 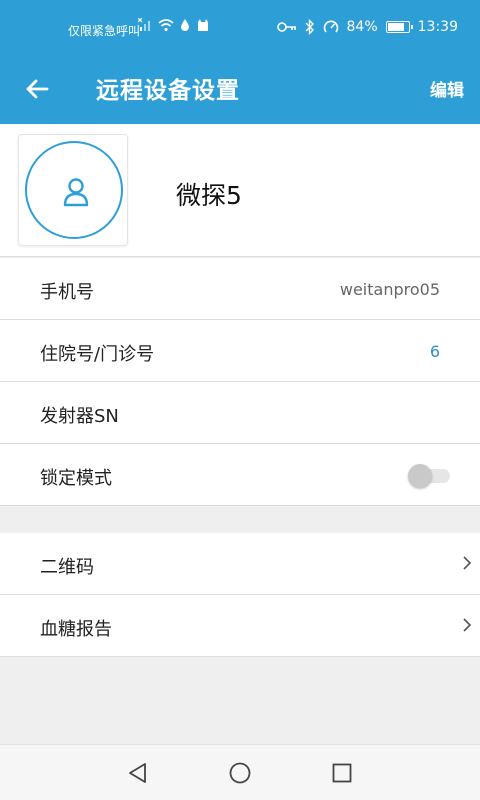 What do you see at coordinates (168, 91) in the screenshot?
I see `page-title: 远程设备设置` at bounding box center [168, 91].